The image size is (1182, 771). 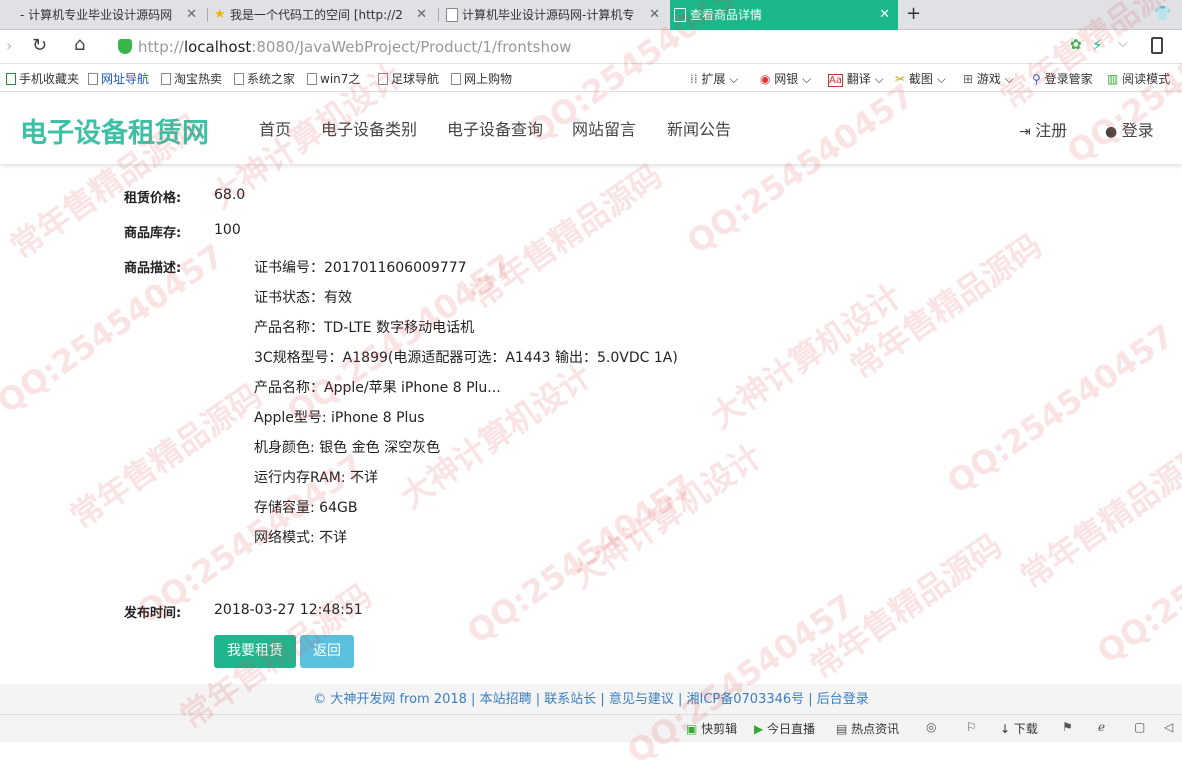 What do you see at coordinates (1139, 727) in the screenshot?
I see `window-icon: ▢` at bounding box center [1139, 727].